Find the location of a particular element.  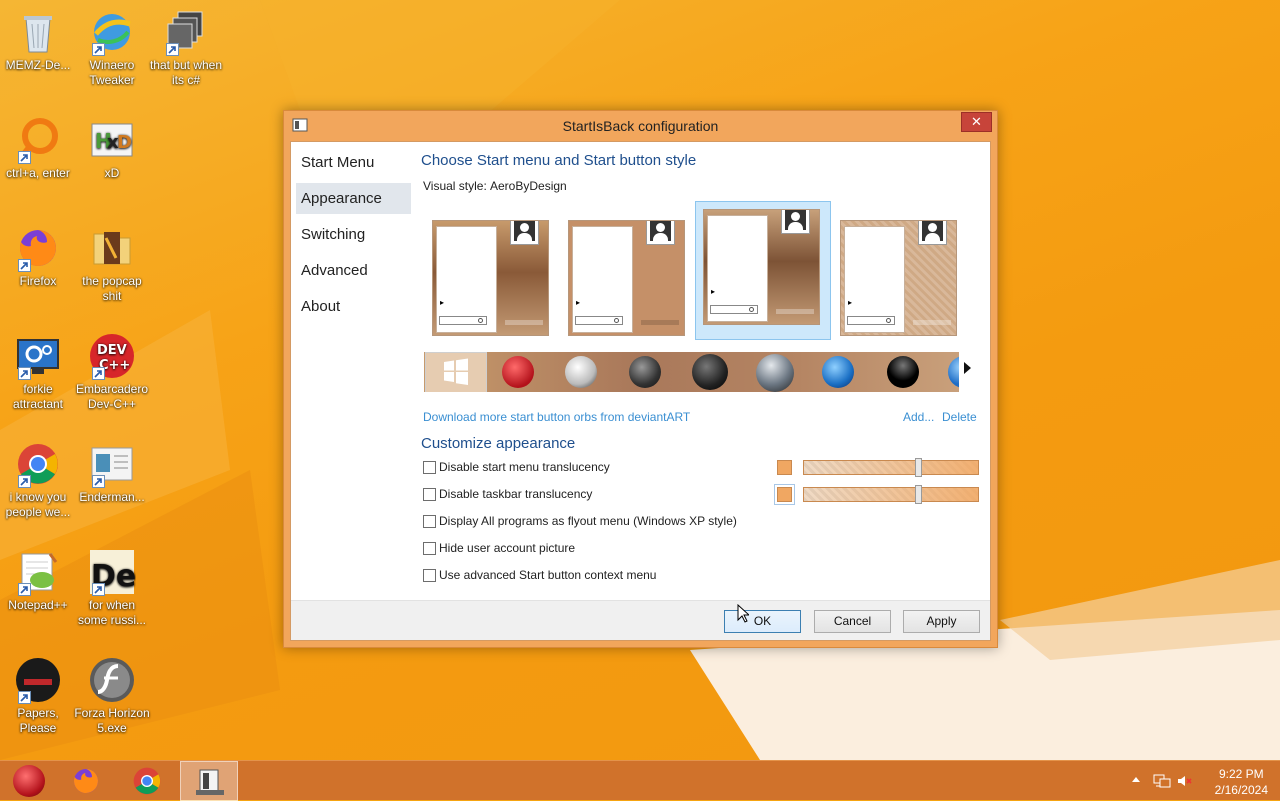

start-menu-translucency-slider is located at coordinates (891, 467).